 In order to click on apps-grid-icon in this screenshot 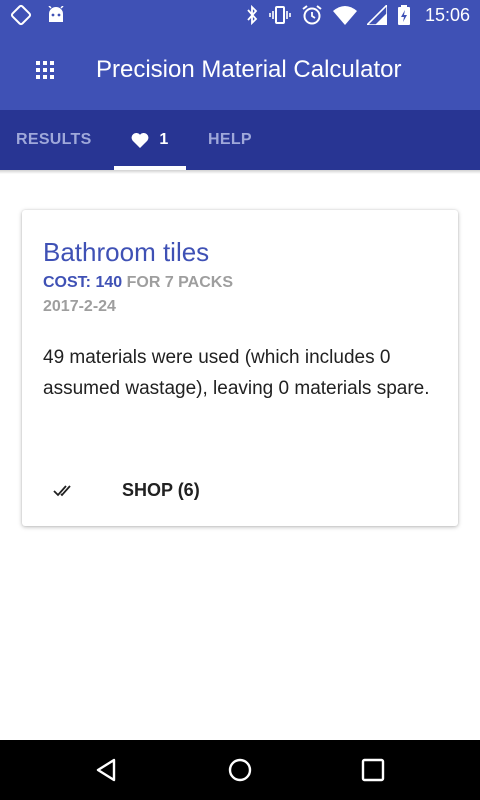, I will do `click(45, 70)`.